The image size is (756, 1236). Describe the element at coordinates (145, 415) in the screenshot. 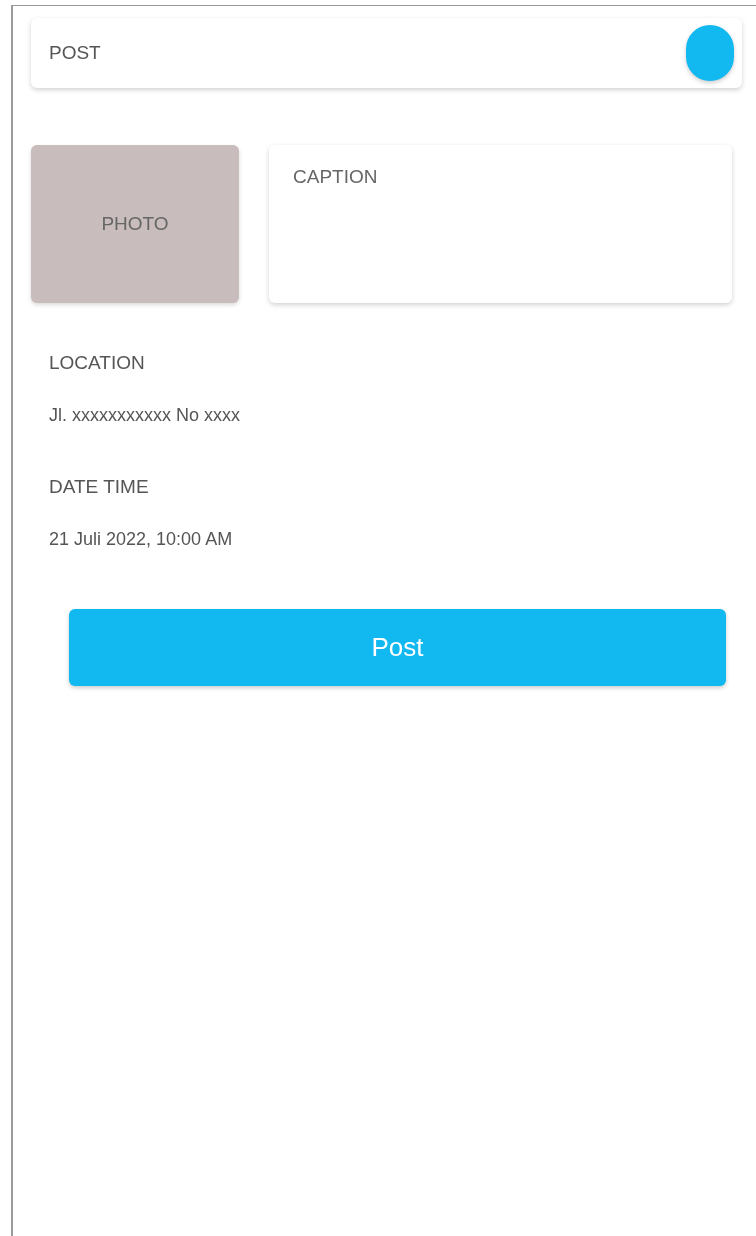

I see `field-value: Jl. xxxxxxxxxxx No xxxx` at that location.